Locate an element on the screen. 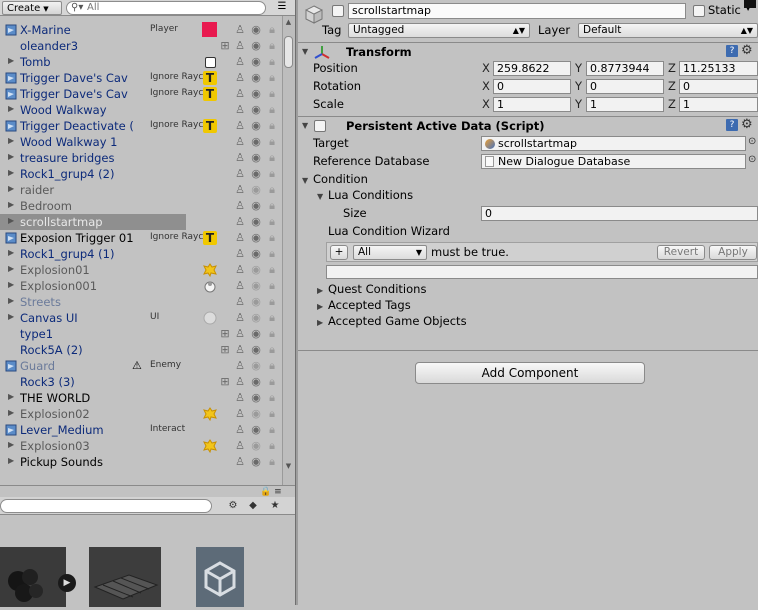  accepted-tags-label: Accepted Tags is located at coordinates (369, 305).